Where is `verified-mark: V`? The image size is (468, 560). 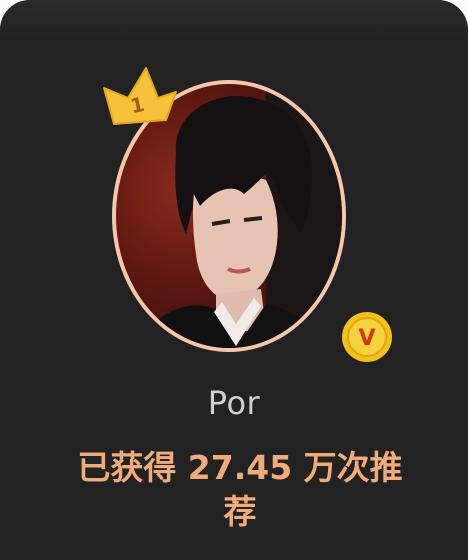 verified-mark: V is located at coordinates (366, 338).